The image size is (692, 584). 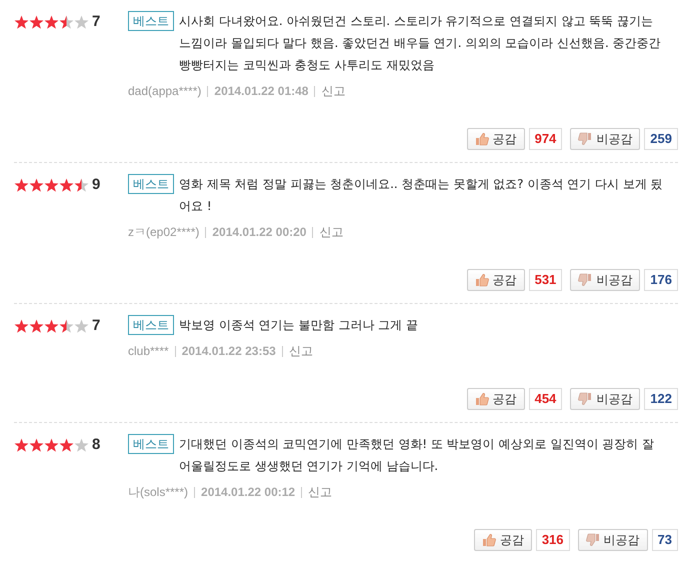 What do you see at coordinates (553, 540) in the screenshot?
I see `like-count: 316` at bounding box center [553, 540].